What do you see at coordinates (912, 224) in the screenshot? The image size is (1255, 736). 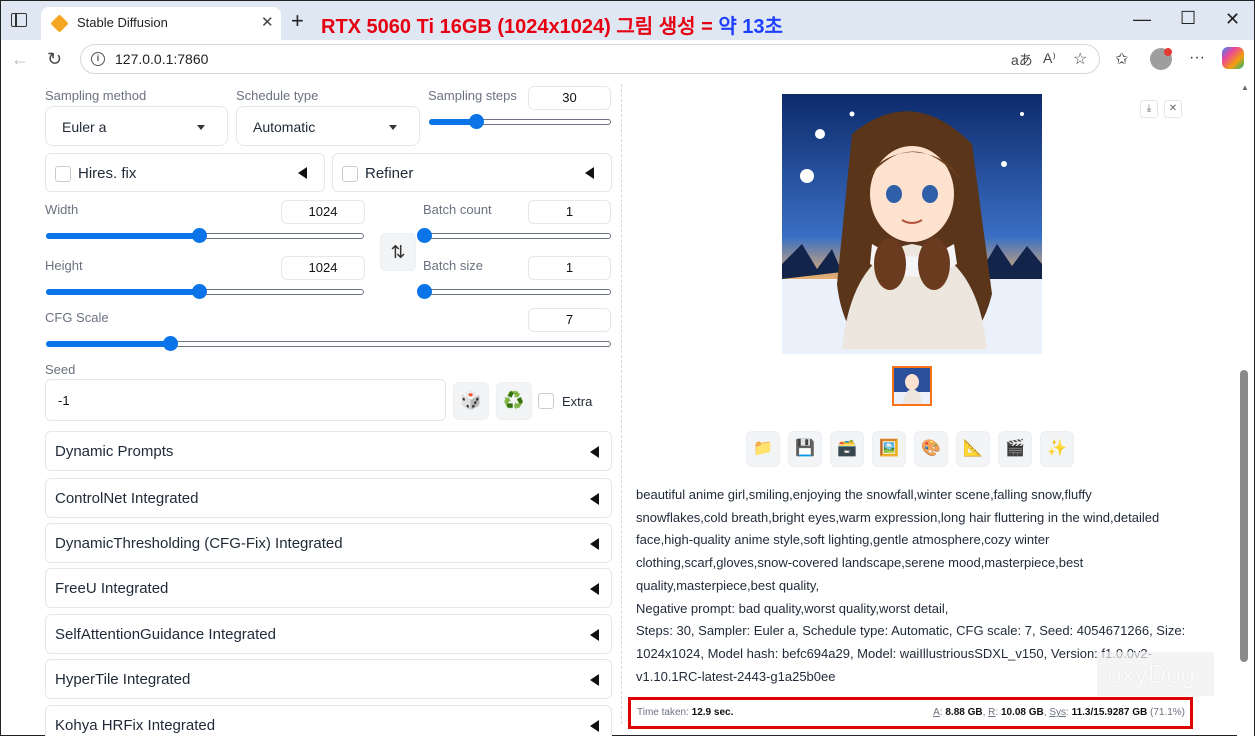 I see `generated-image` at bounding box center [912, 224].